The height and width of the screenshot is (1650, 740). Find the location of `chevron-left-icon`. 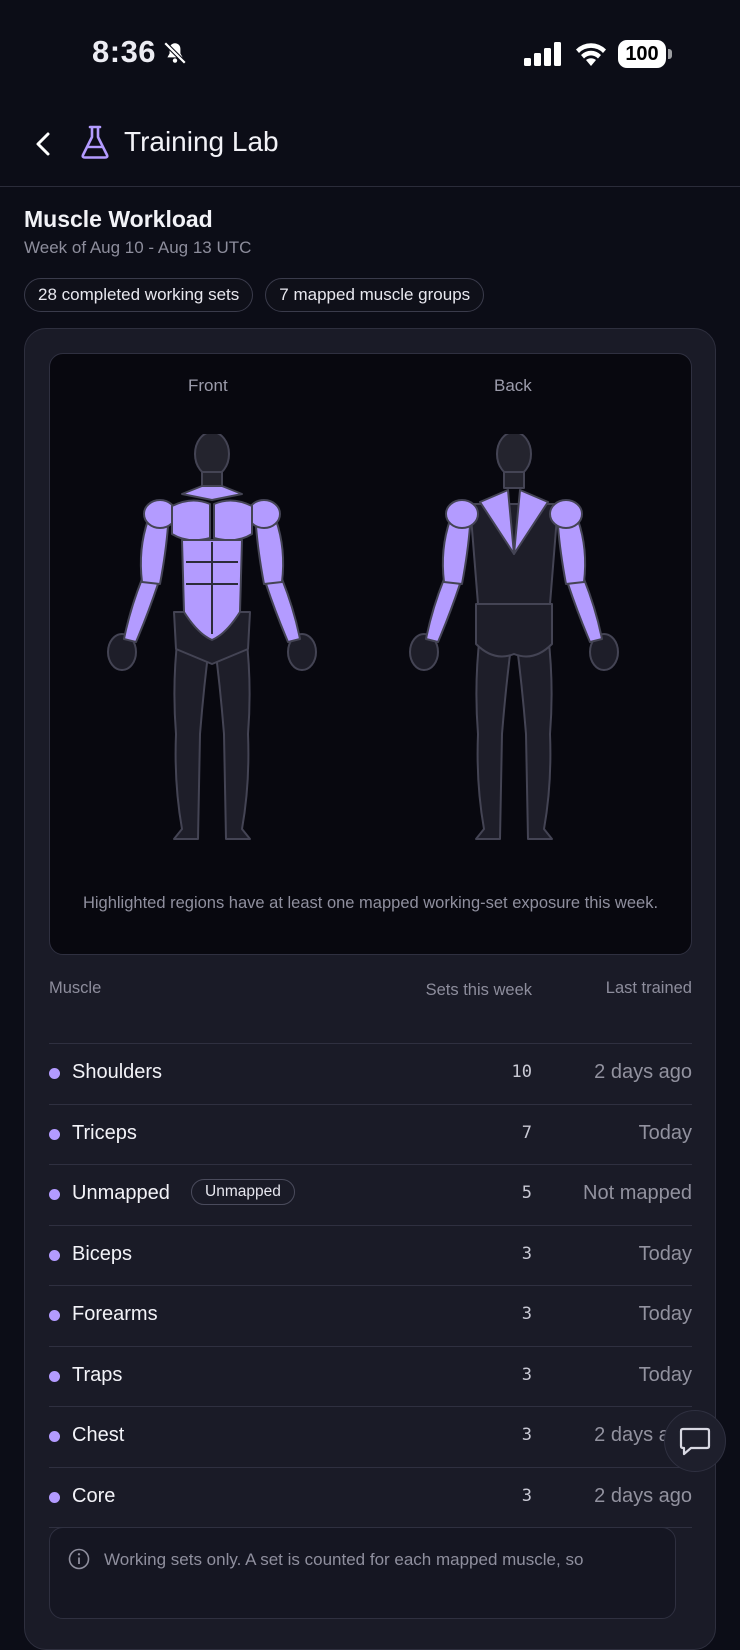

chevron-left-icon is located at coordinates (44, 144).